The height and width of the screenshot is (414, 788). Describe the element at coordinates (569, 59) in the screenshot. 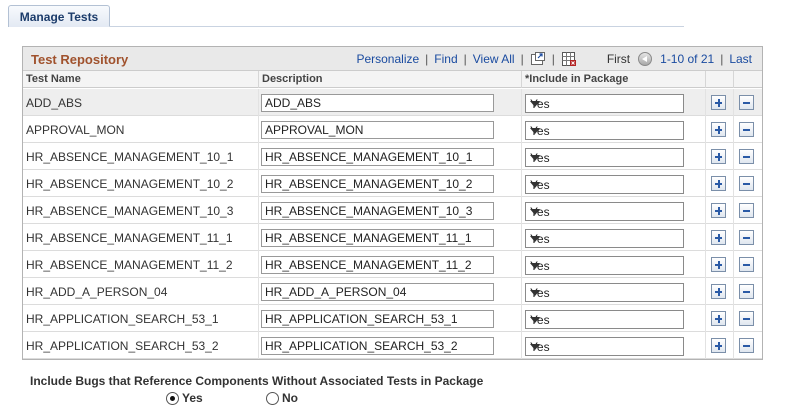

I see `download-excel-icon` at that location.